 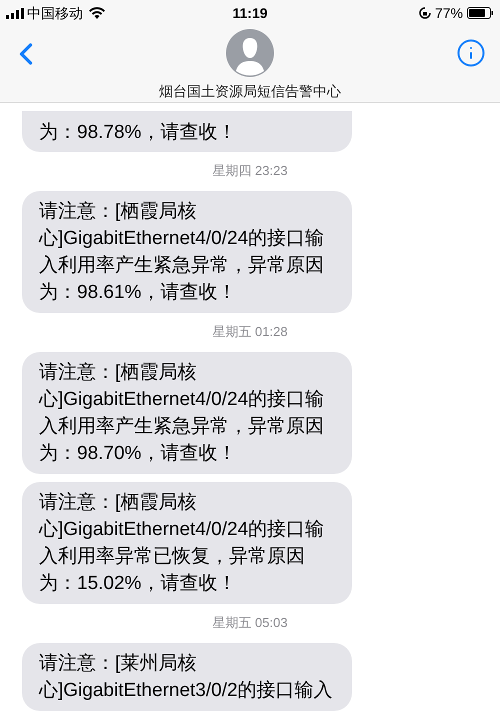 I want to click on message-timestamp: 星期四 23:23, so click(x=250, y=171).